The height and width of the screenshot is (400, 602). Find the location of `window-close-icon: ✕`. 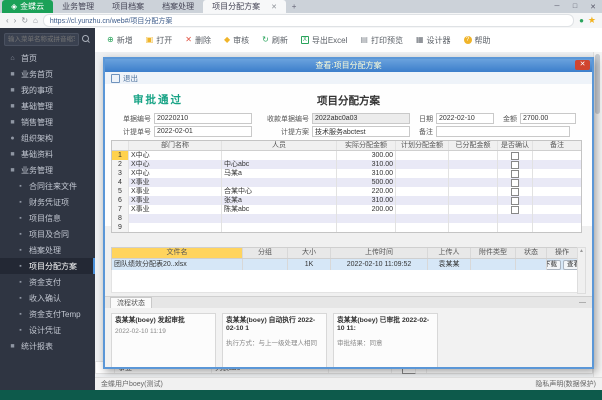

window-close-icon: ✕ is located at coordinates (593, 7).